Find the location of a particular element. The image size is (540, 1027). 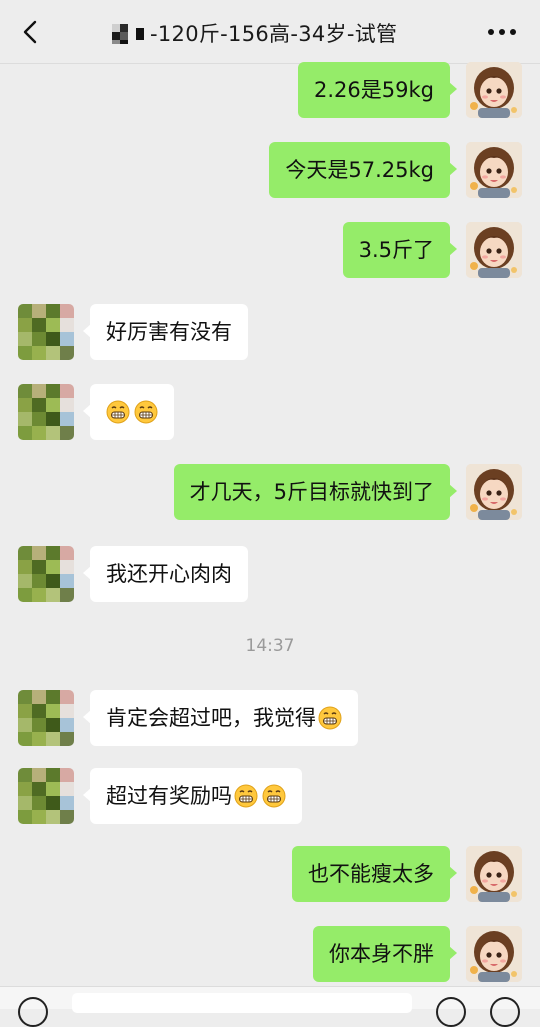

message-bubble: 今天是57.25kg is located at coordinates (363, 170).